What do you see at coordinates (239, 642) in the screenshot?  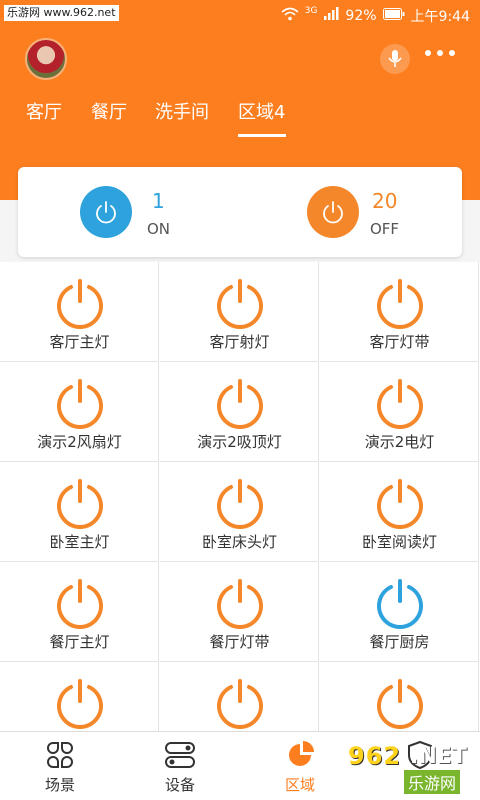 I see `device-label: 餐厅灯带` at bounding box center [239, 642].